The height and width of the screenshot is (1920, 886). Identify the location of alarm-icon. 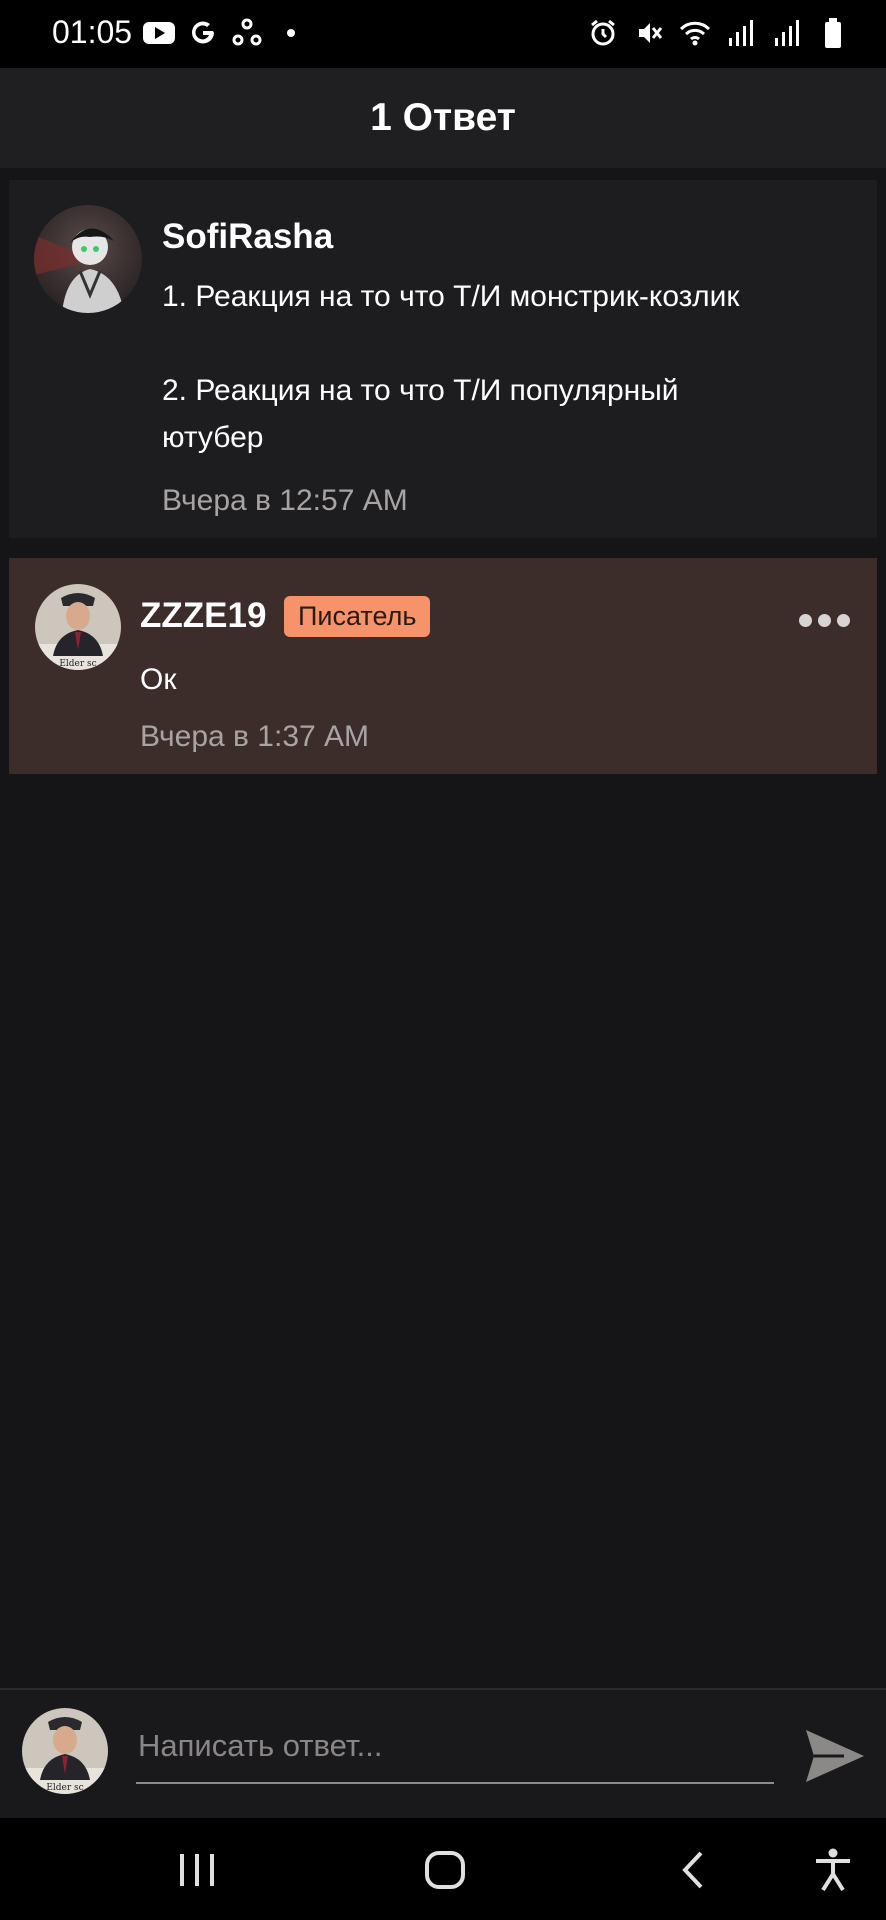
(603, 33).